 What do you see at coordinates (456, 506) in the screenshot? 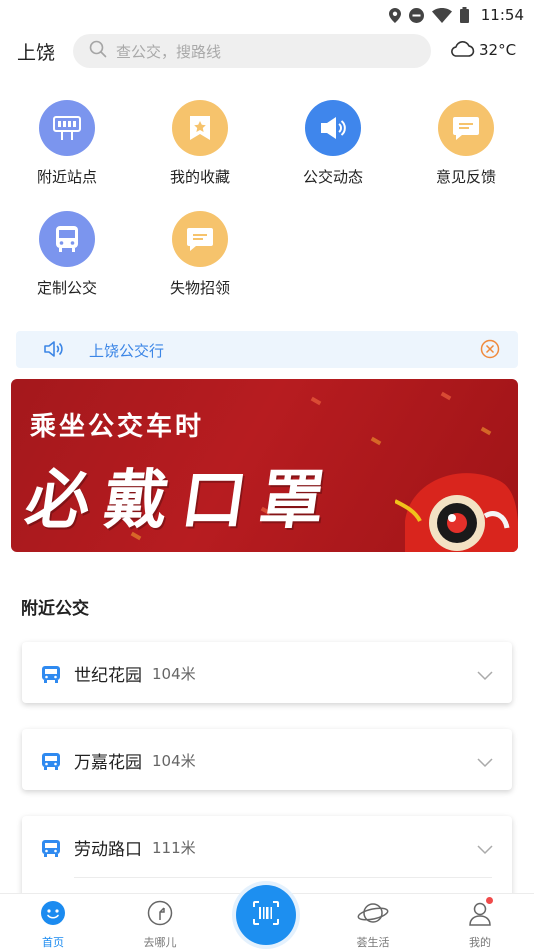
I see `lion-dance-icon` at bounding box center [456, 506].